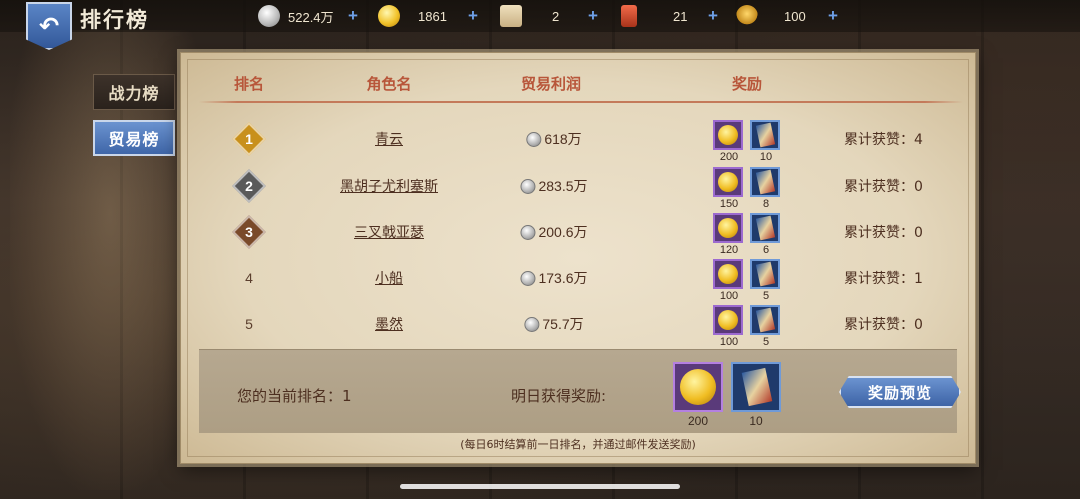 This screenshot has height=499, width=1080. I want to click on page-title: 排行榜, so click(114, 20).